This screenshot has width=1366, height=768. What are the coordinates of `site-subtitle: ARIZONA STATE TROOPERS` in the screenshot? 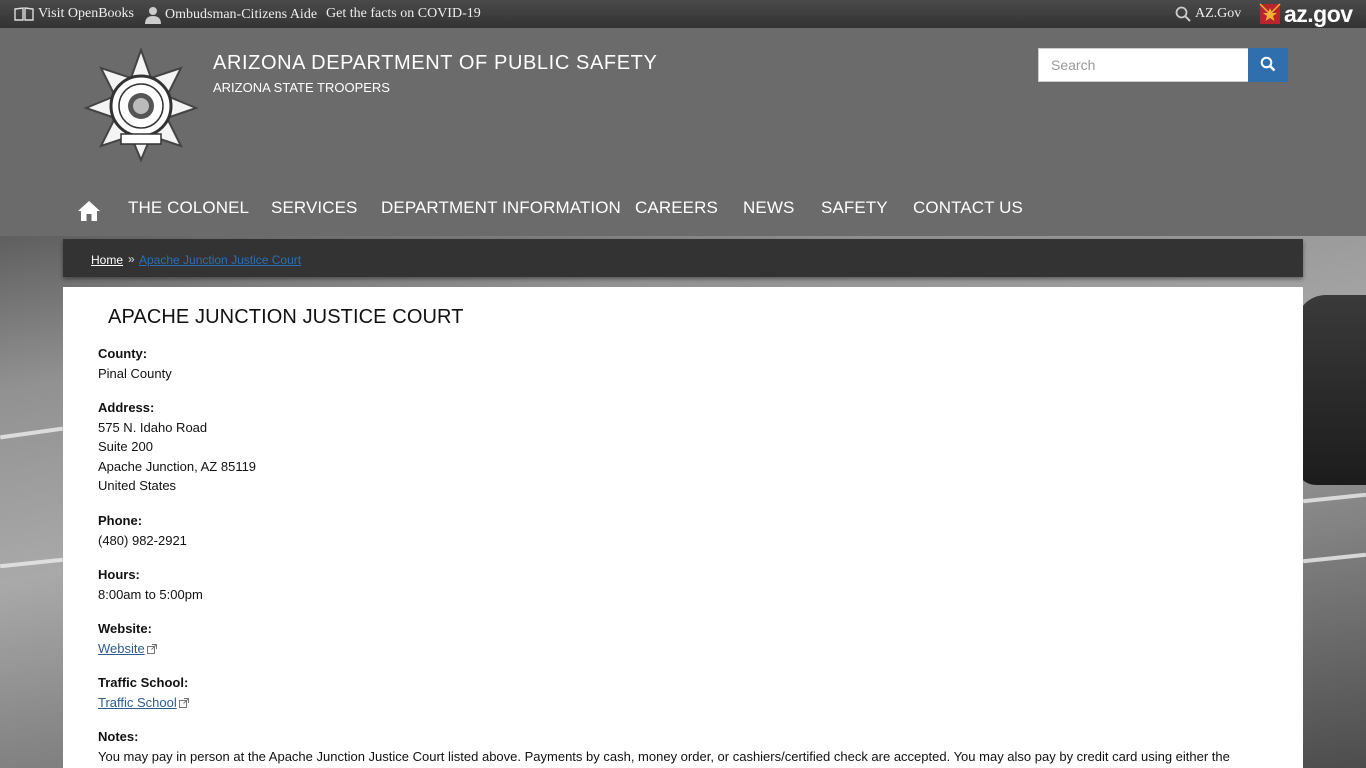 It's located at (301, 87).